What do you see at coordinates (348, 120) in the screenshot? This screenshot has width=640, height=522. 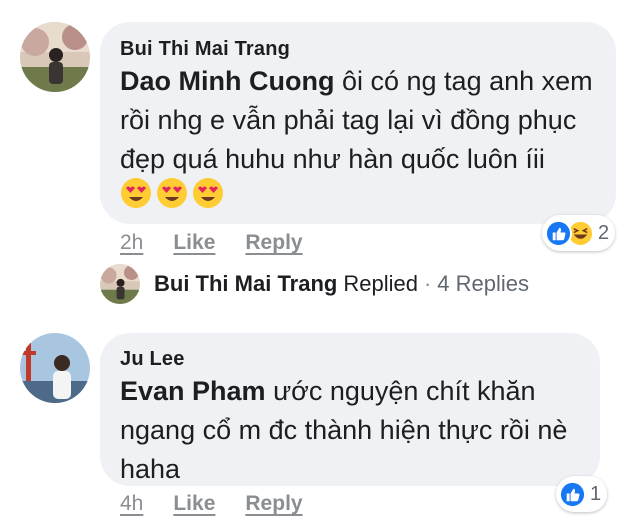 I see `comment-line: rồi nhg e vẫn phải tag lại vì đồng phục` at bounding box center [348, 120].